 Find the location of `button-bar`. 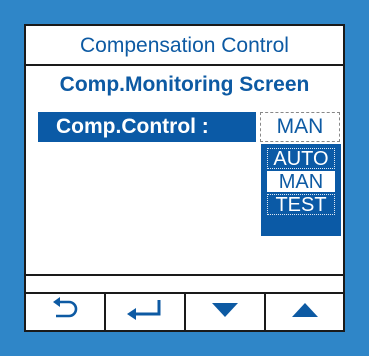

button-bar is located at coordinates (184, 312).